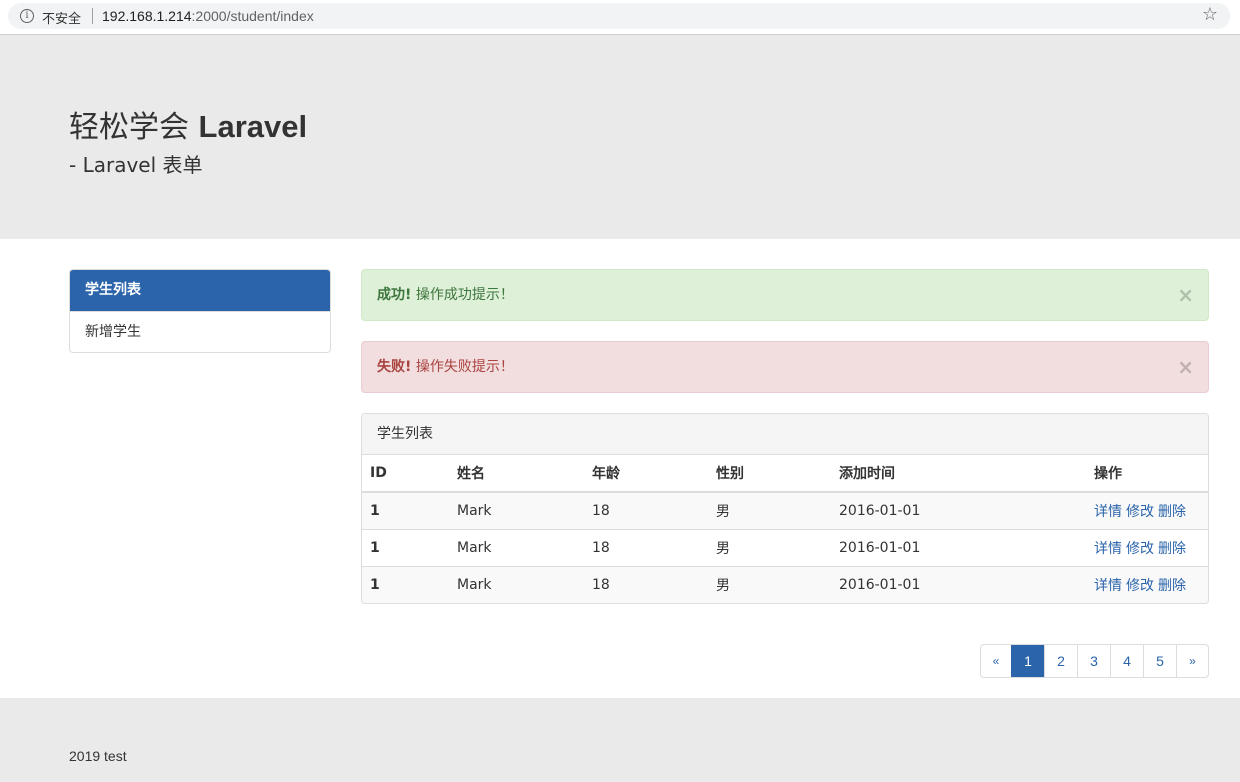 The image size is (1240, 782). Describe the element at coordinates (996, 661) in the screenshot. I see `pagination-prev: «` at that location.